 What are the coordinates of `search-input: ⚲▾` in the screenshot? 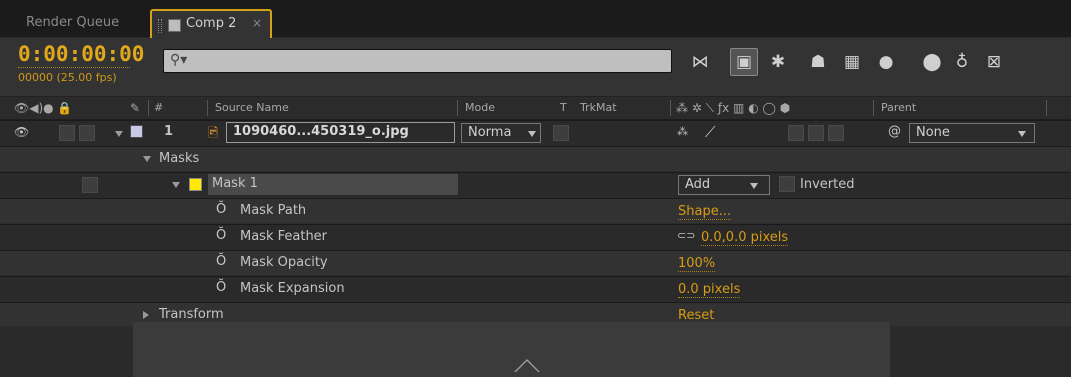 It's located at (417, 61).